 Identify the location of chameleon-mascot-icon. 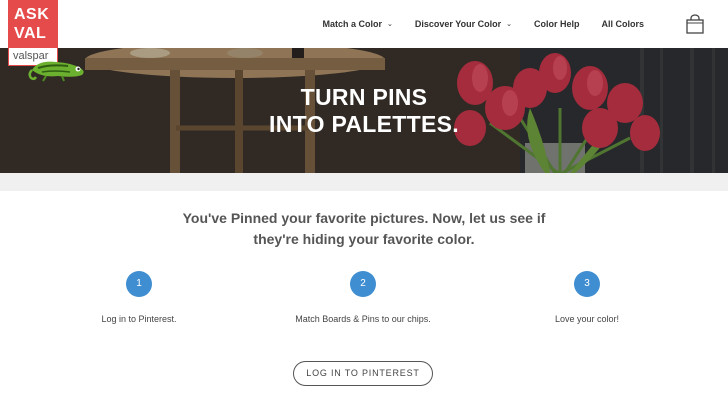
(56, 71).